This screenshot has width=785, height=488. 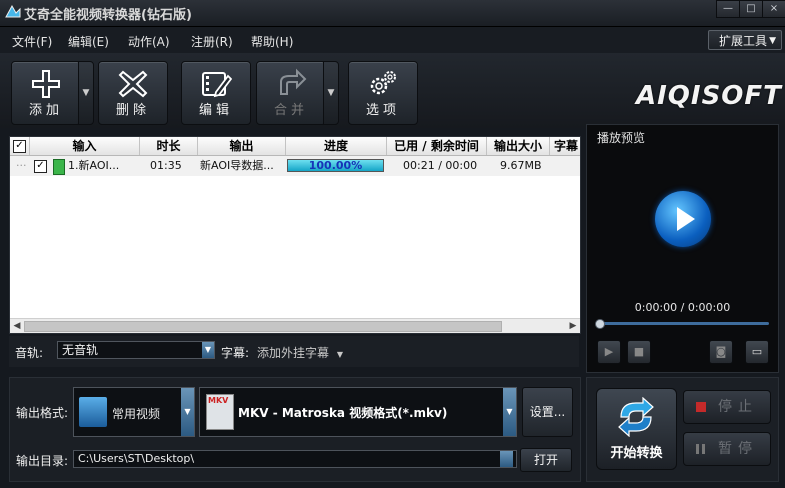 What do you see at coordinates (639, 352) in the screenshot?
I see `stop-small-icon: ■` at bounding box center [639, 352].